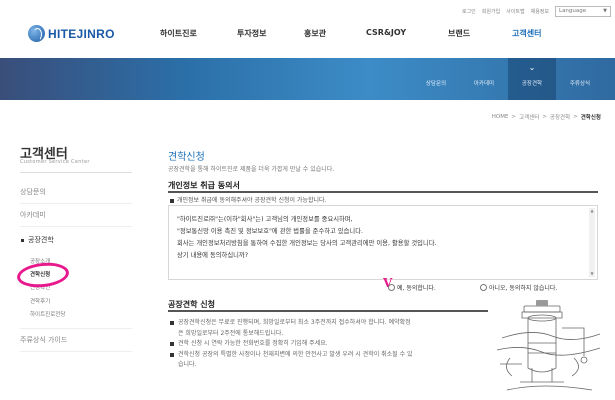 Image resolution: width=615 pixels, height=400 pixels. What do you see at coordinates (251, 169) in the screenshot?
I see `page-description: 공장견학을 통해 하이트진로 제품을 더욱 가깝게 만날 수 있습니다.` at bounding box center [251, 169].